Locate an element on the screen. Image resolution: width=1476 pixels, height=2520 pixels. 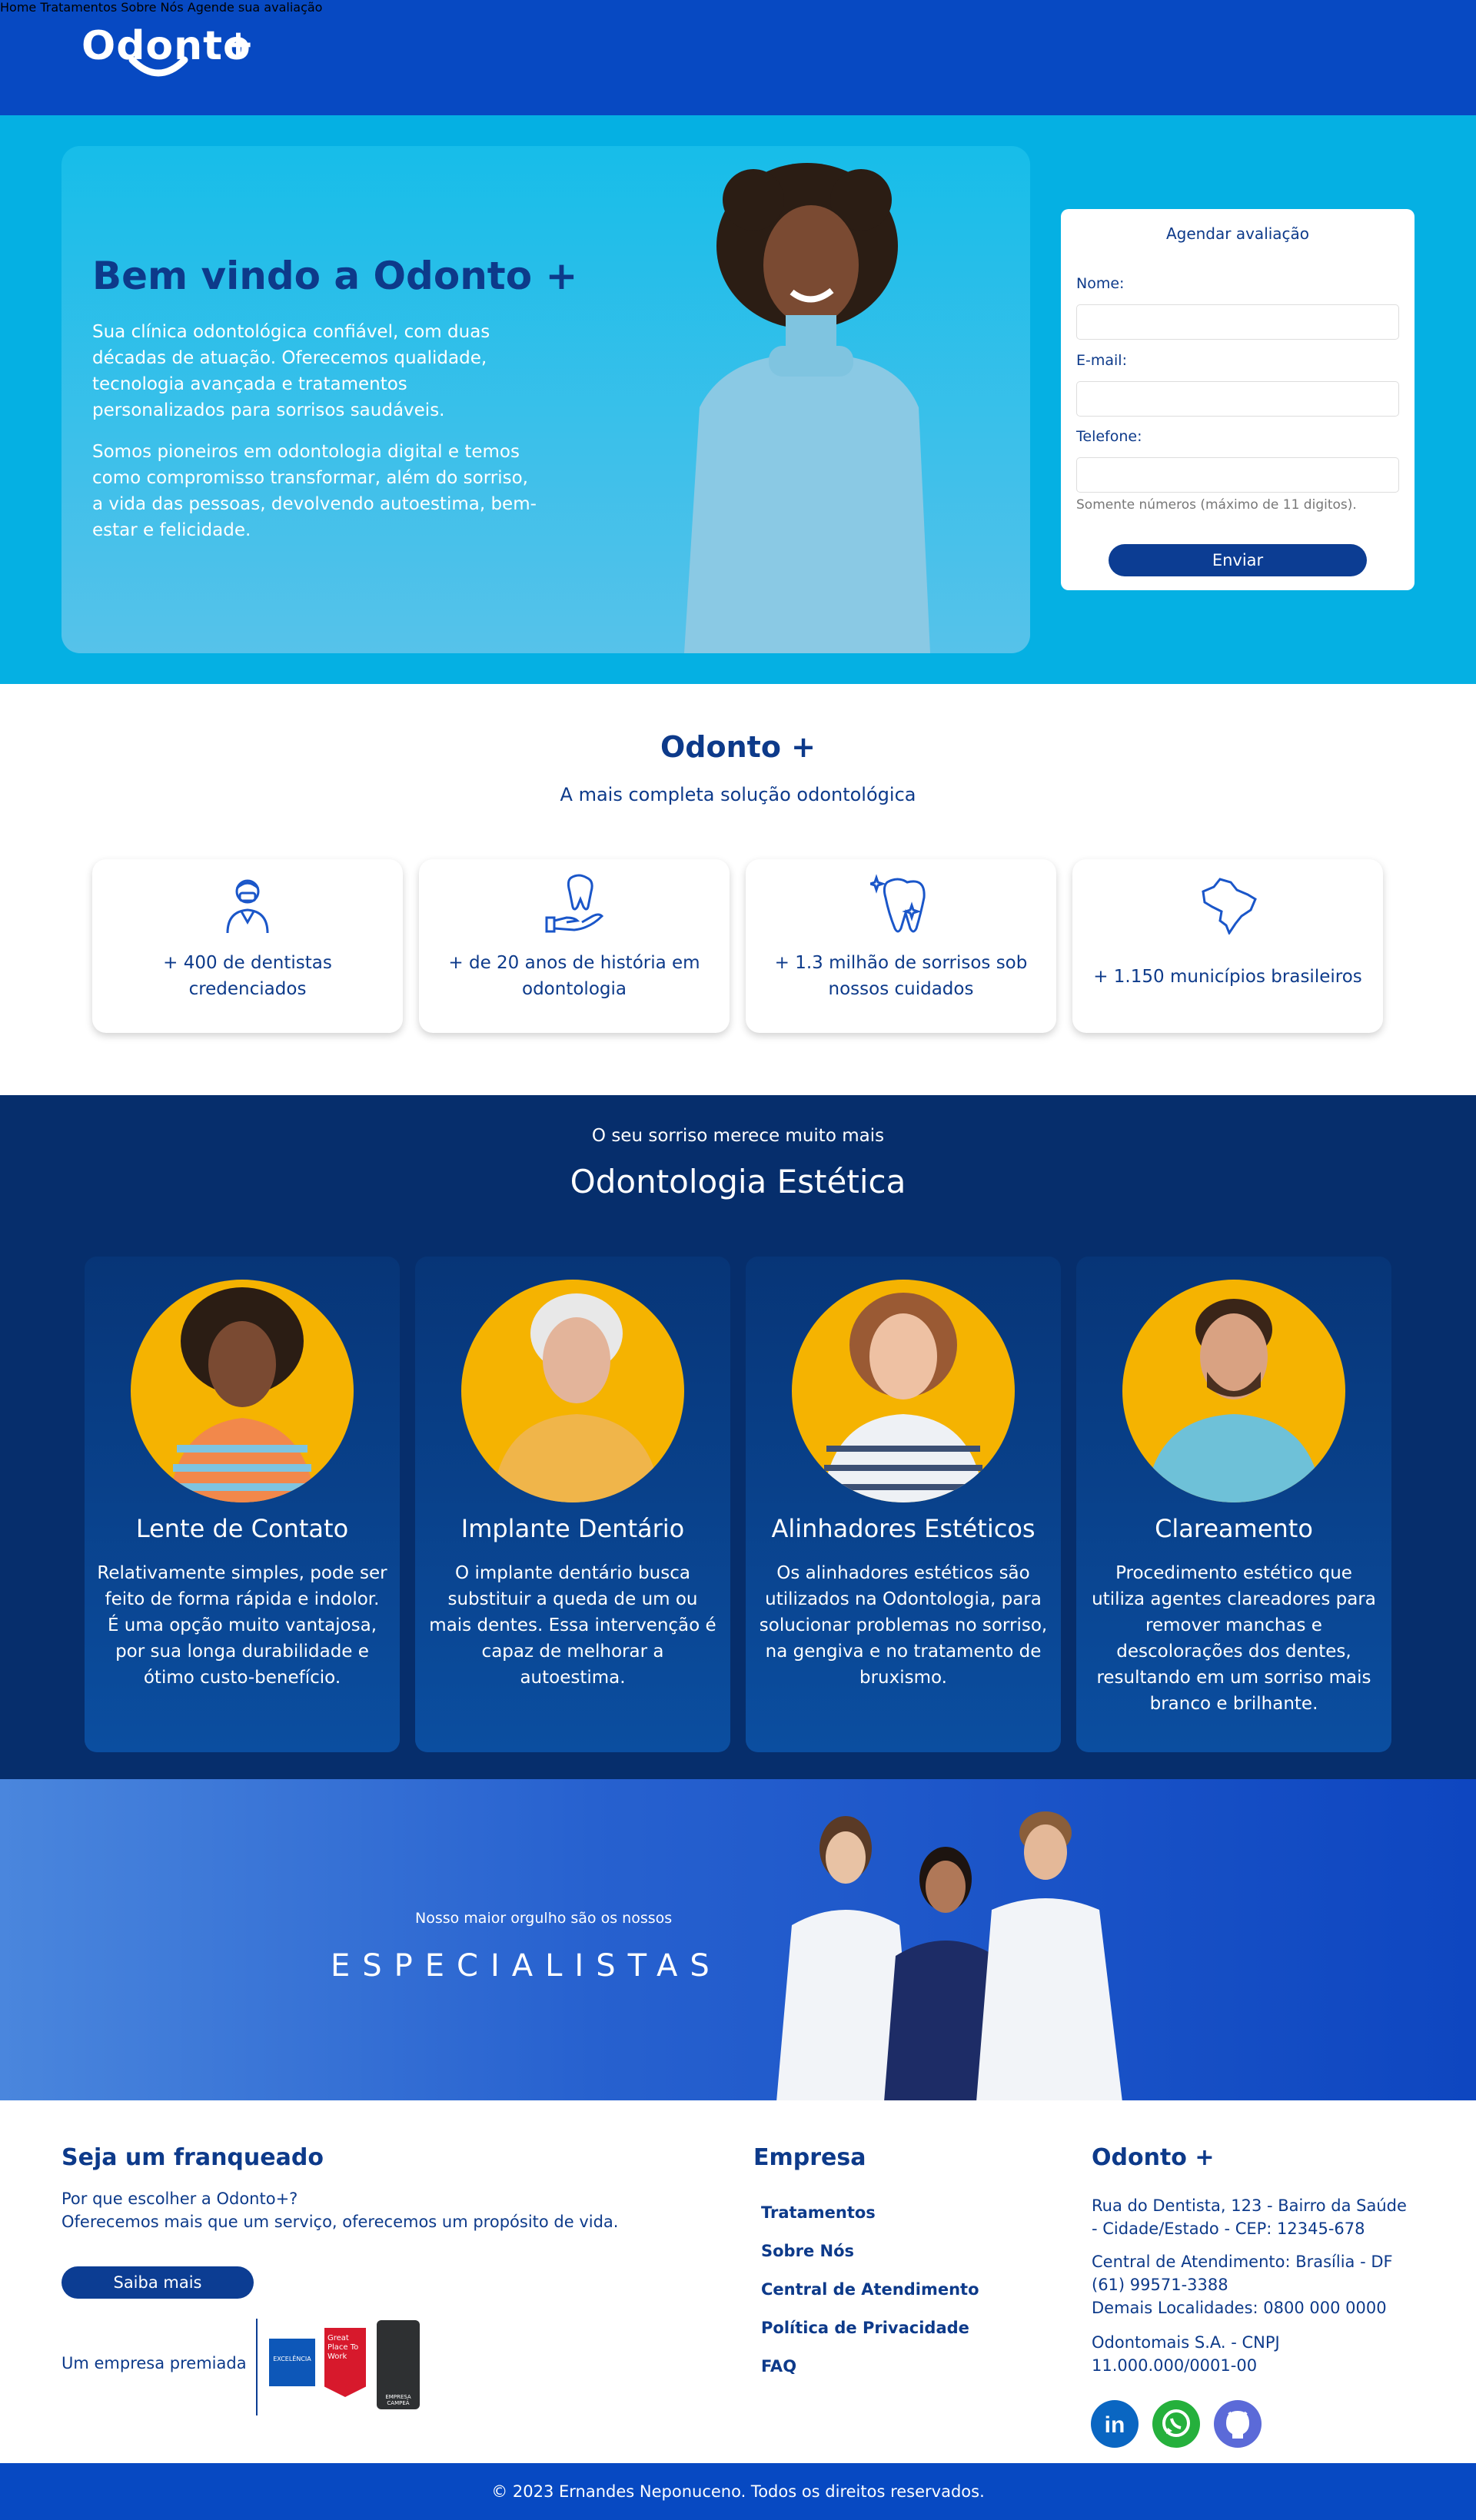
nav-agende-avaliacao: Agende sua avaliação is located at coordinates (256, 7).